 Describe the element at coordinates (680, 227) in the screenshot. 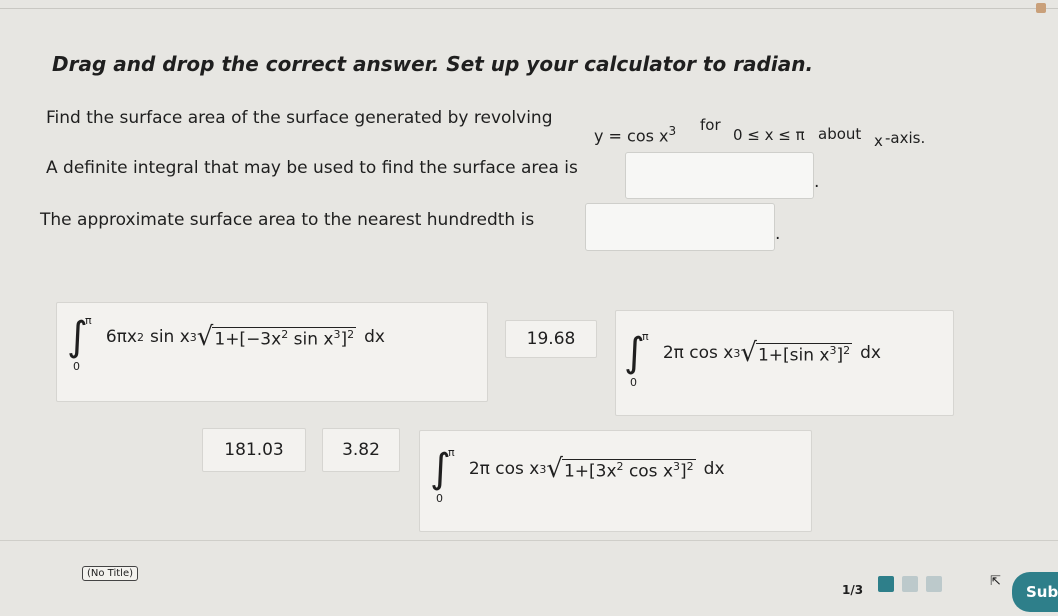

I see `value-drop-zone` at that location.